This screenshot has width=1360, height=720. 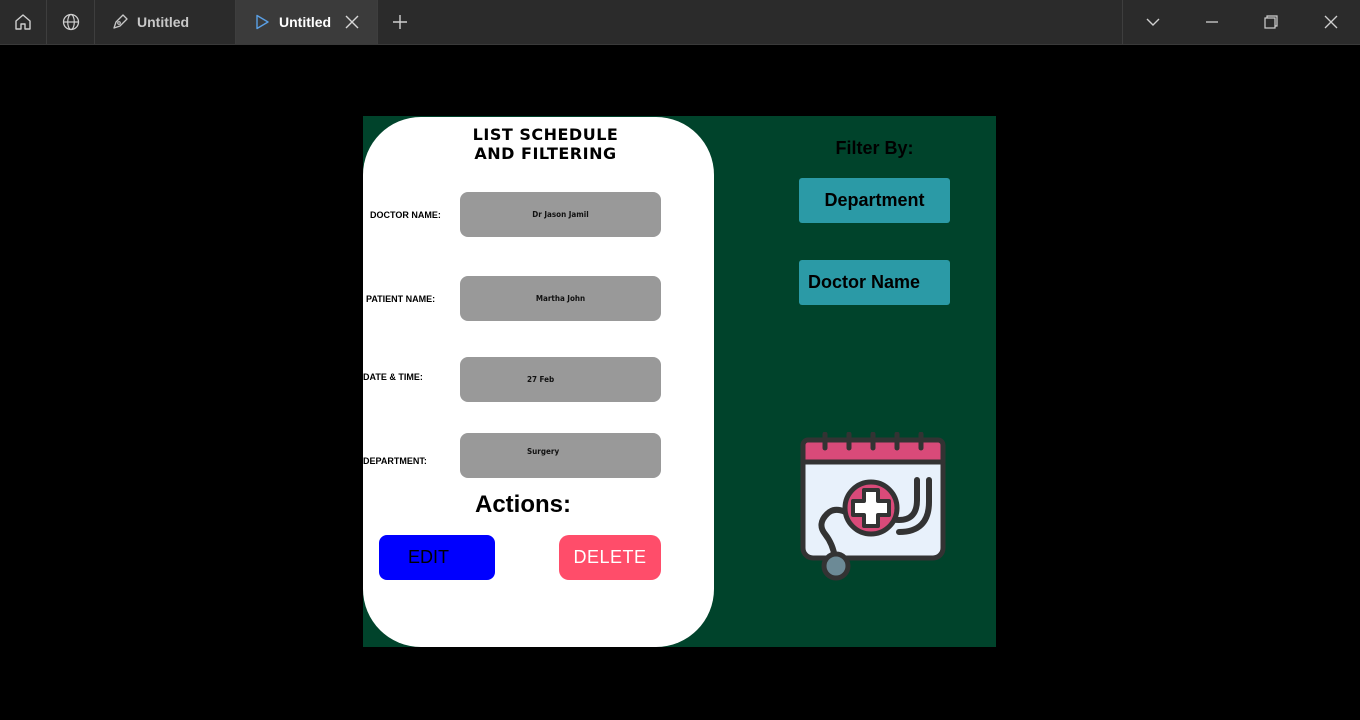 I want to click on minimize-button, so click(x=1212, y=22).